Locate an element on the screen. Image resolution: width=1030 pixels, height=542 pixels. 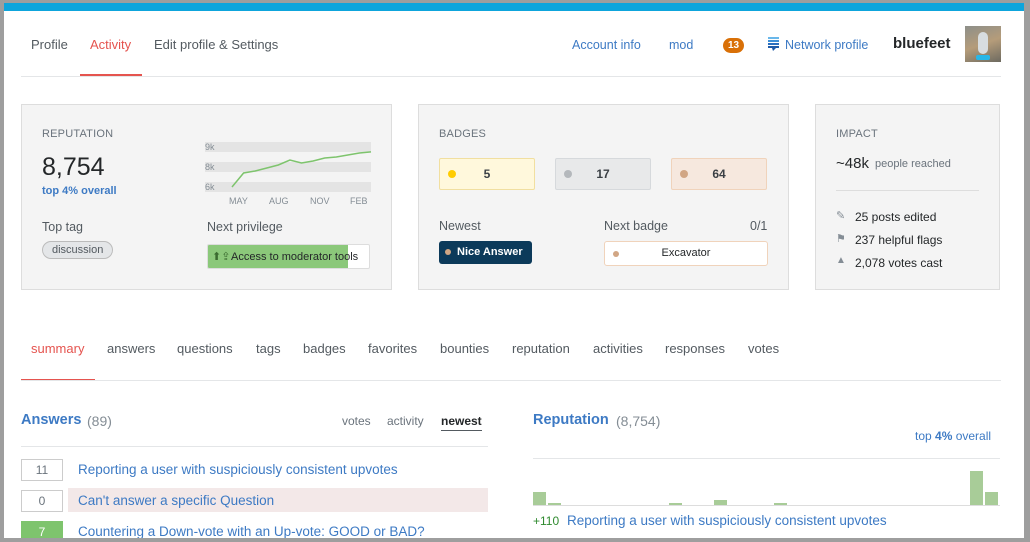
profile-tab-badges: badges is located at coordinates (324, 348).